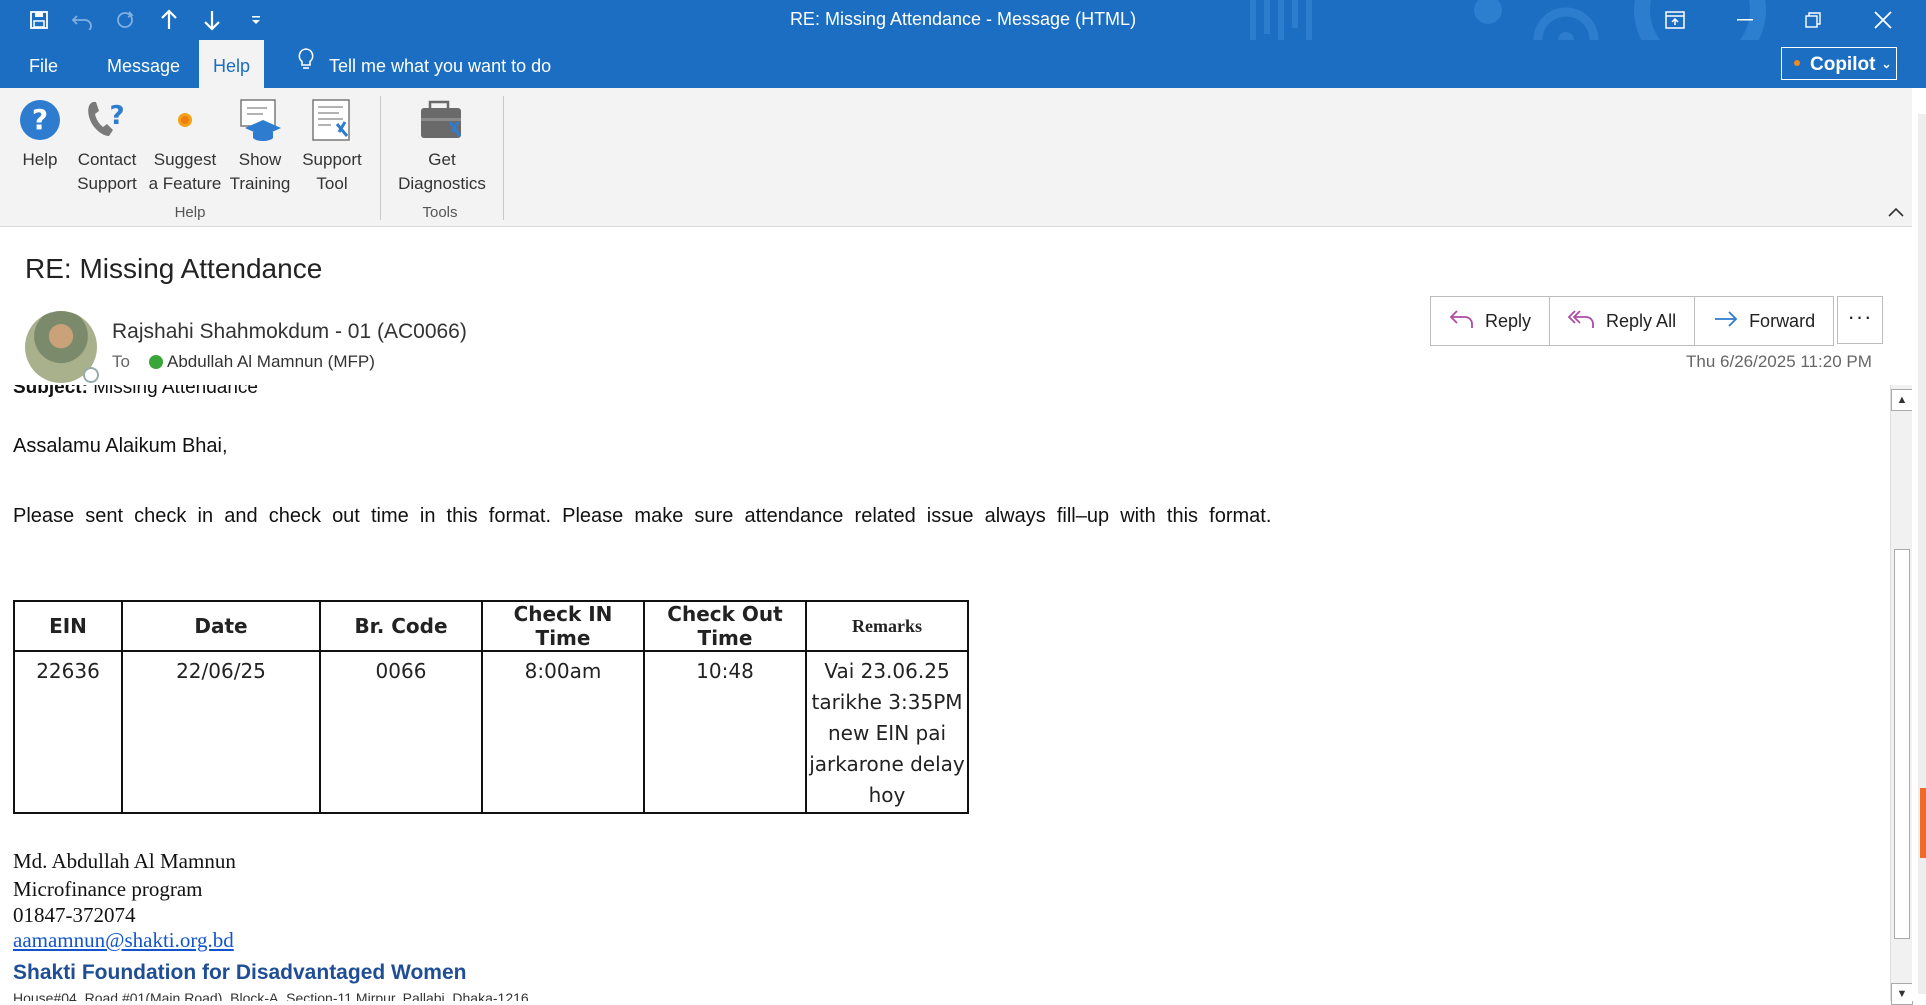 This screenshot has width=1926, height=1005. Describe the element at coordinates (332, 183) in the screenshot. I see `support-tool-label-2: Tool` at that location.